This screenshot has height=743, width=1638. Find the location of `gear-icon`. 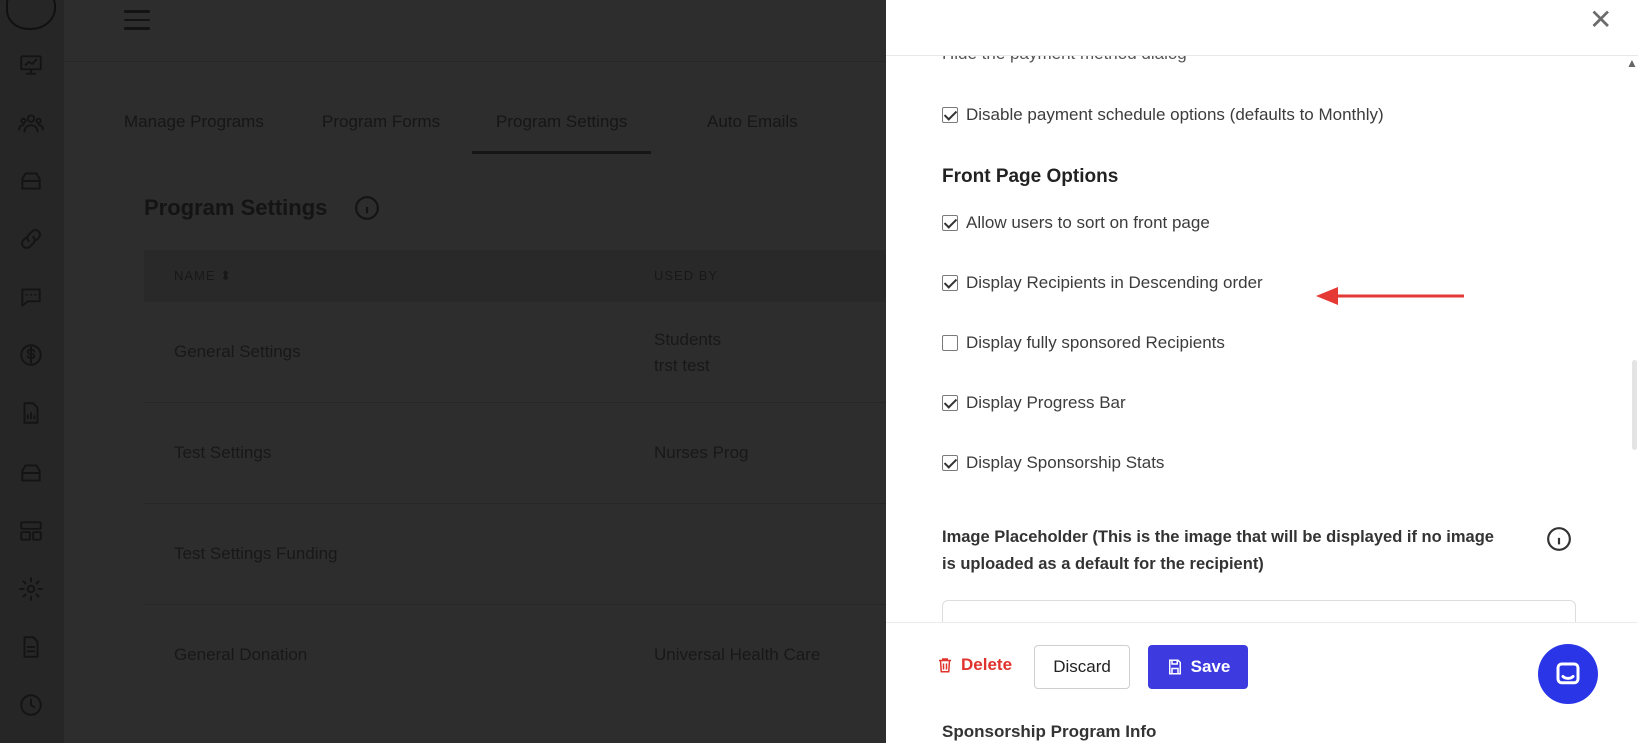

gear-icon is located at coordinates (31, 589).